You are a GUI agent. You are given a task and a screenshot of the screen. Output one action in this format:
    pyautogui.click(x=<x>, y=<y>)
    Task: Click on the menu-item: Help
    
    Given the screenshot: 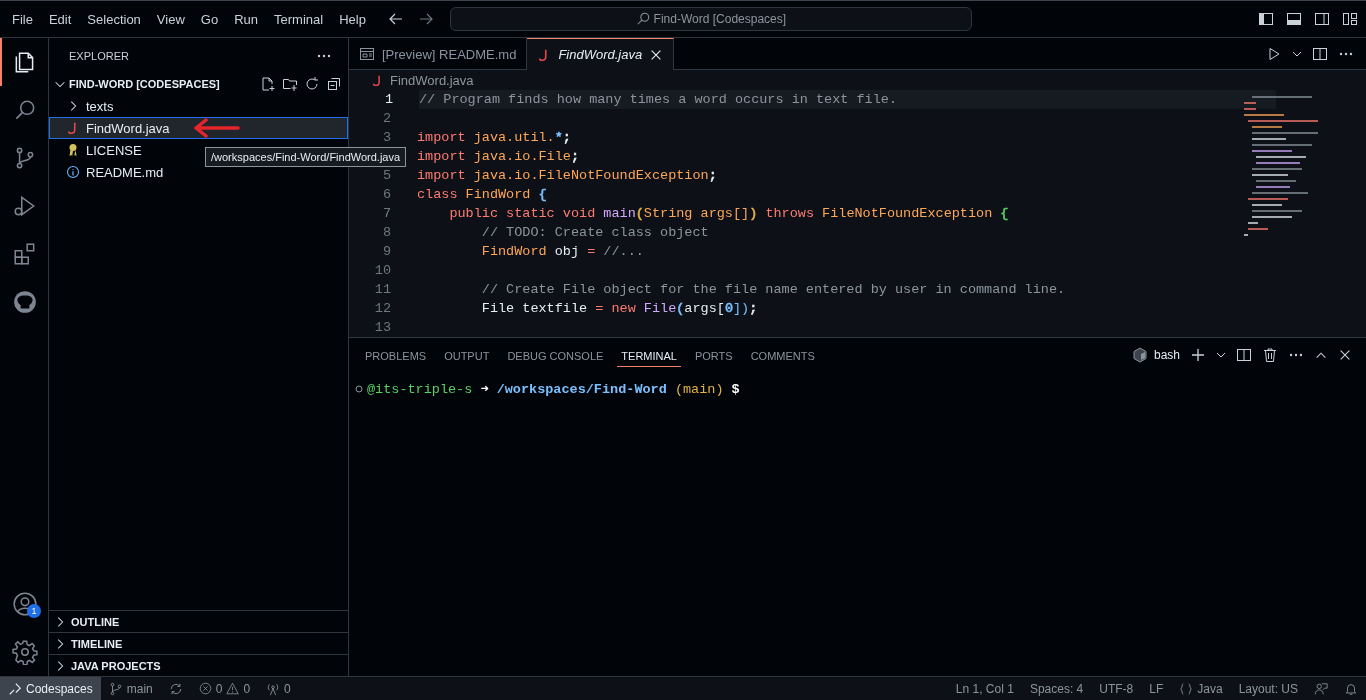 What is the action you would take?
    pyautogui.click(x=352, y=19)
    